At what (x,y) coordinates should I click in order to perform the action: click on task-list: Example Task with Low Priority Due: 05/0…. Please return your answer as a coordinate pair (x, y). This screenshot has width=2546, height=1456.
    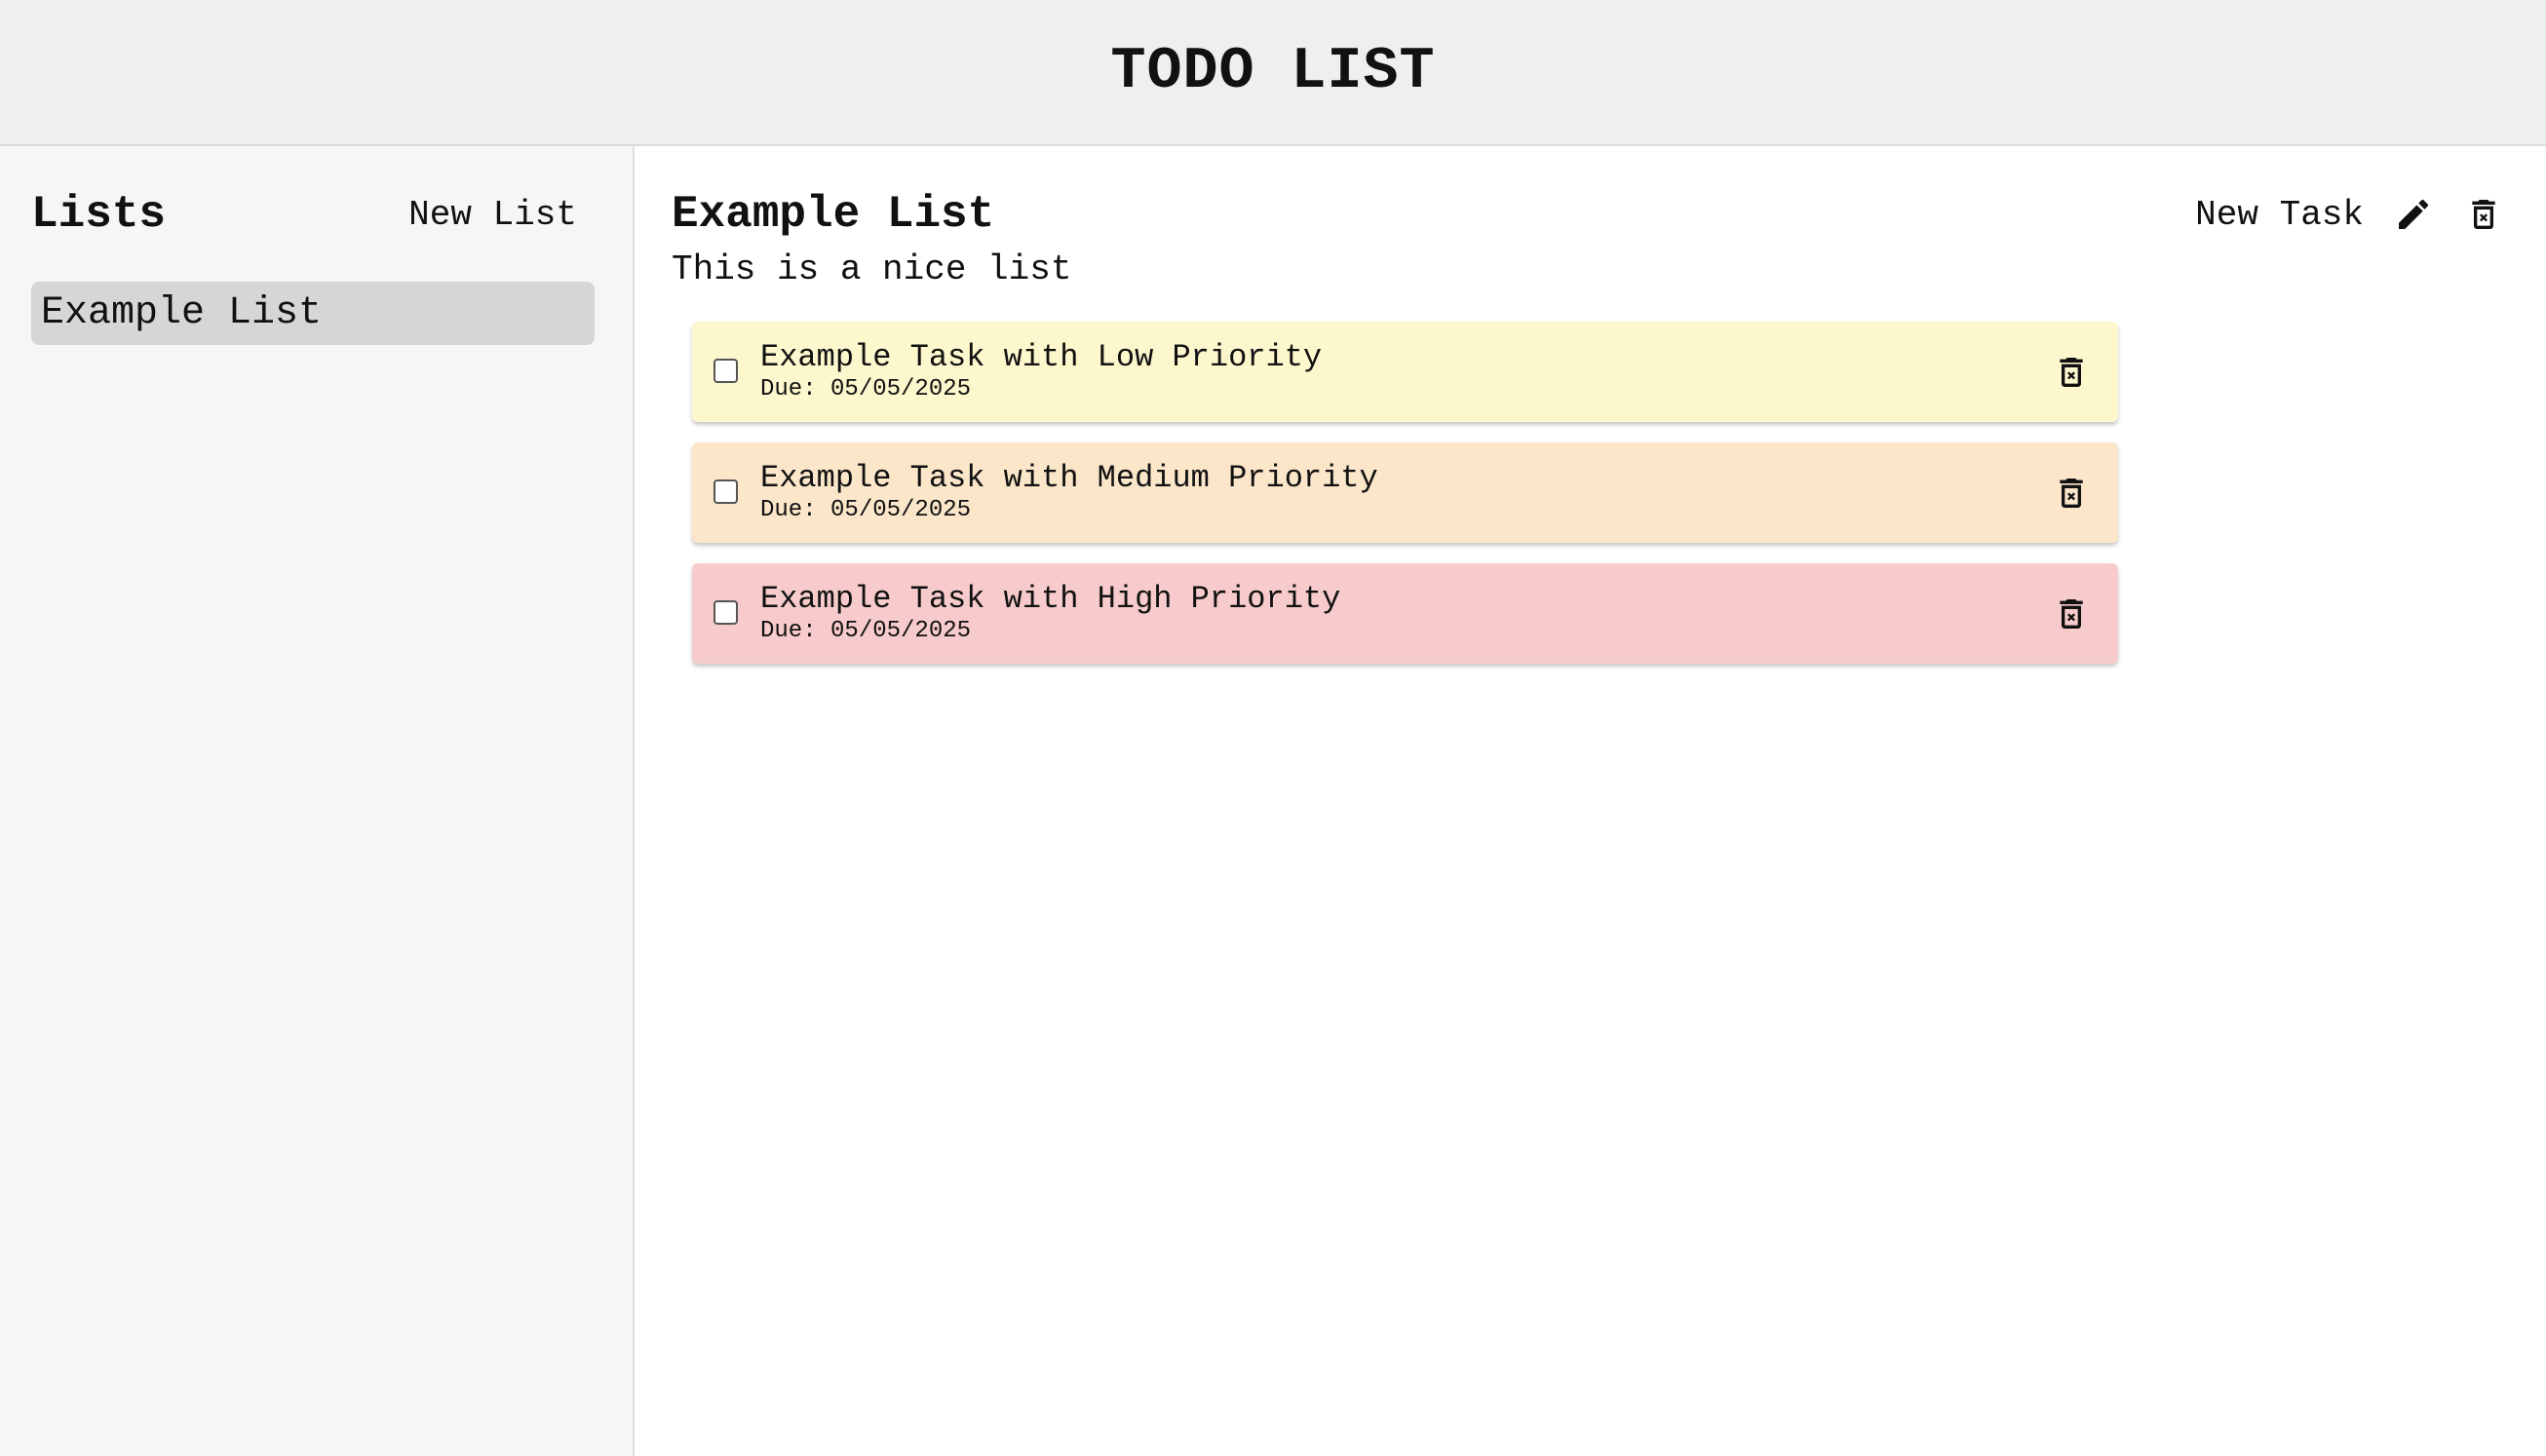
    Looking at the image, I should click on (1405, 503).